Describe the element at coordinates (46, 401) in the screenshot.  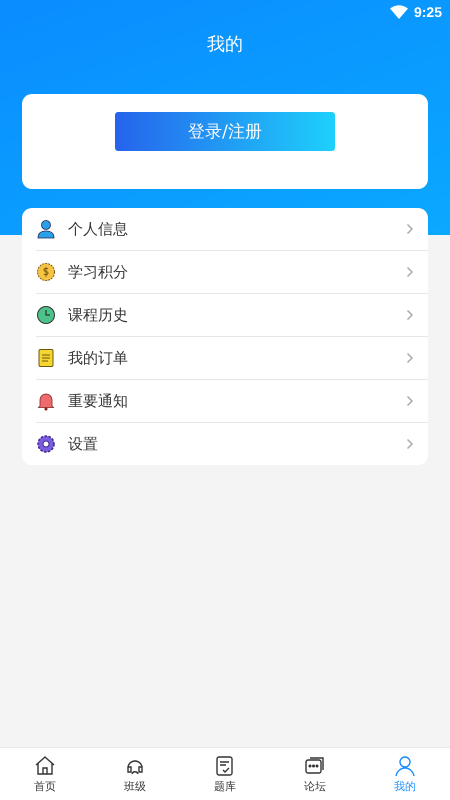
I see `bell-icon` at that location.